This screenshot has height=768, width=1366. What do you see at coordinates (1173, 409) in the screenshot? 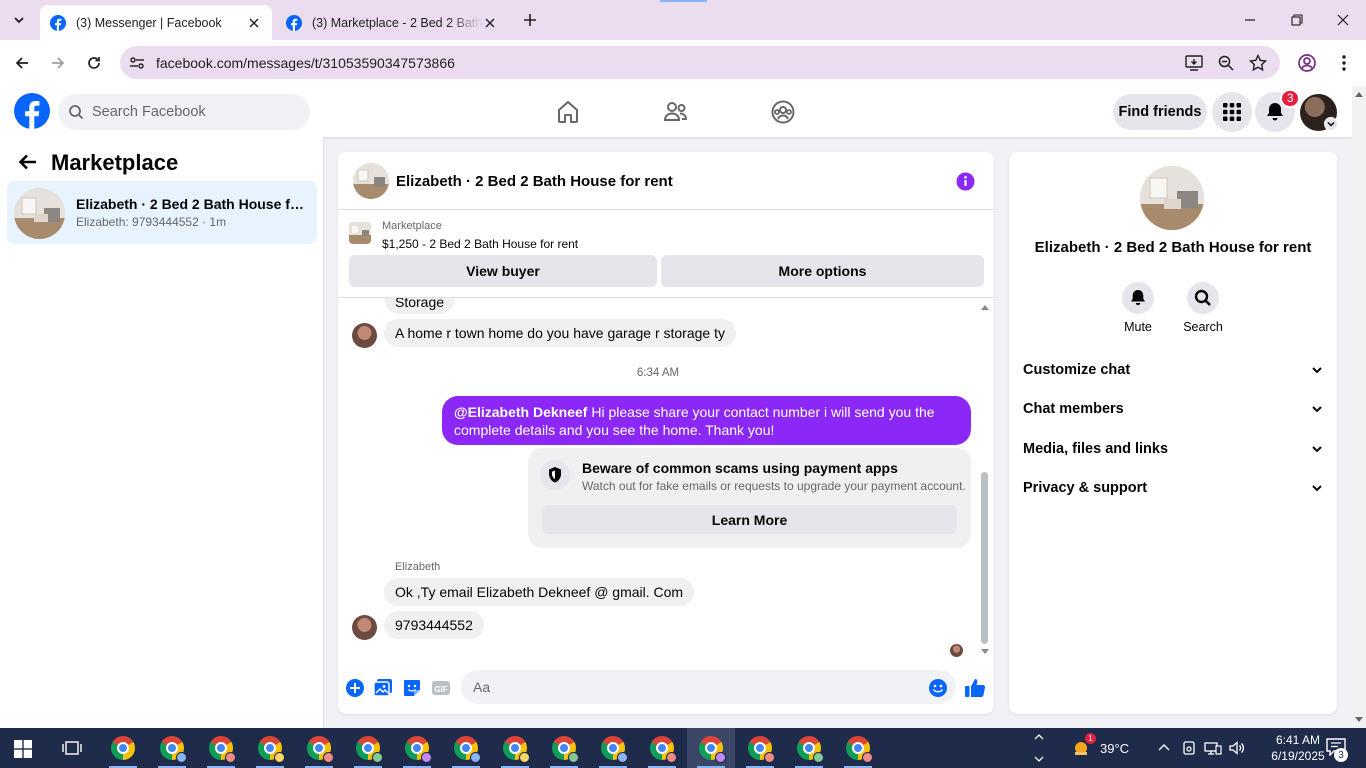
I see `chat-members-section: Chat members` at bounding box center [1173, 409].